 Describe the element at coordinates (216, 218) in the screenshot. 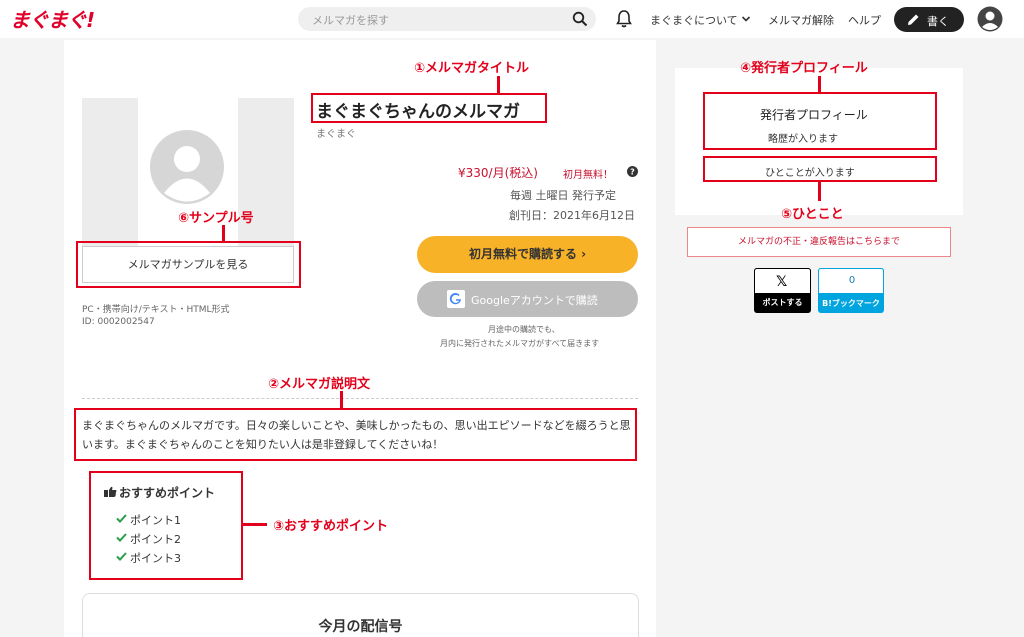

I see `annotation-sample-label: ⑥サンプル号` at that location.